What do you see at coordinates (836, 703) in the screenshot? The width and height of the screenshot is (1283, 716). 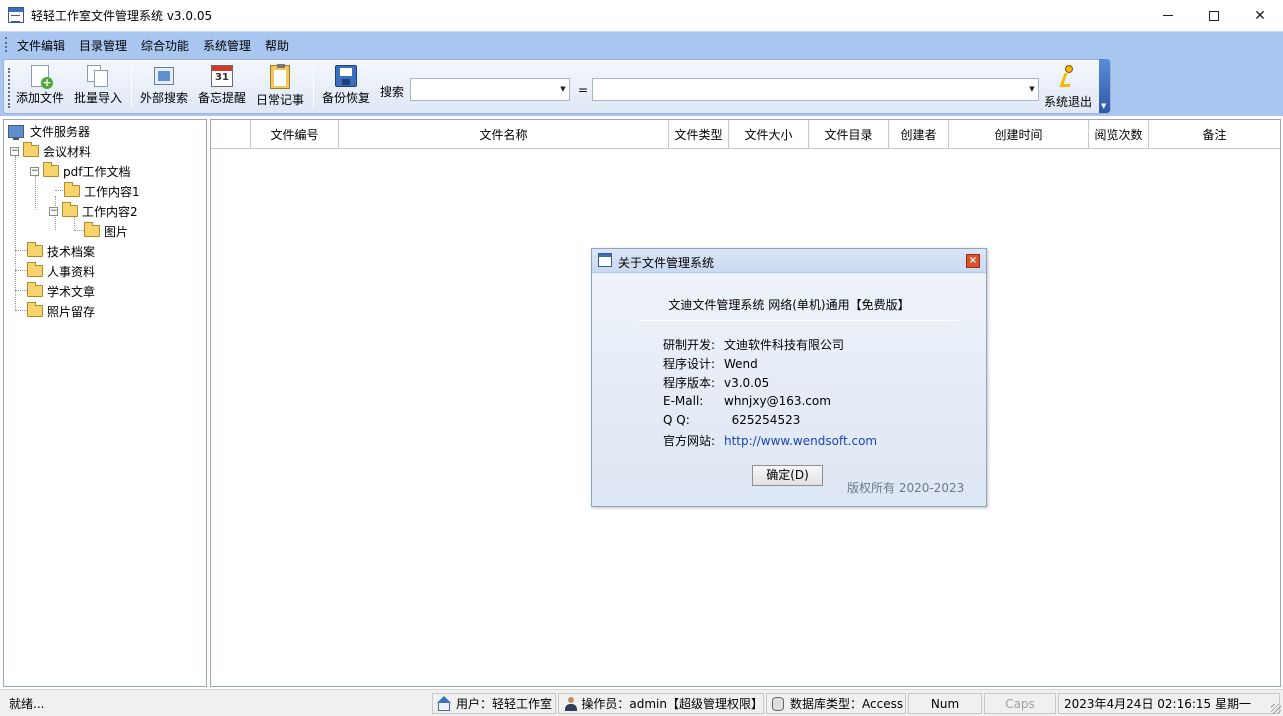 I see `status-database: 数据库类型：Access` at bounding box center [836, 703].